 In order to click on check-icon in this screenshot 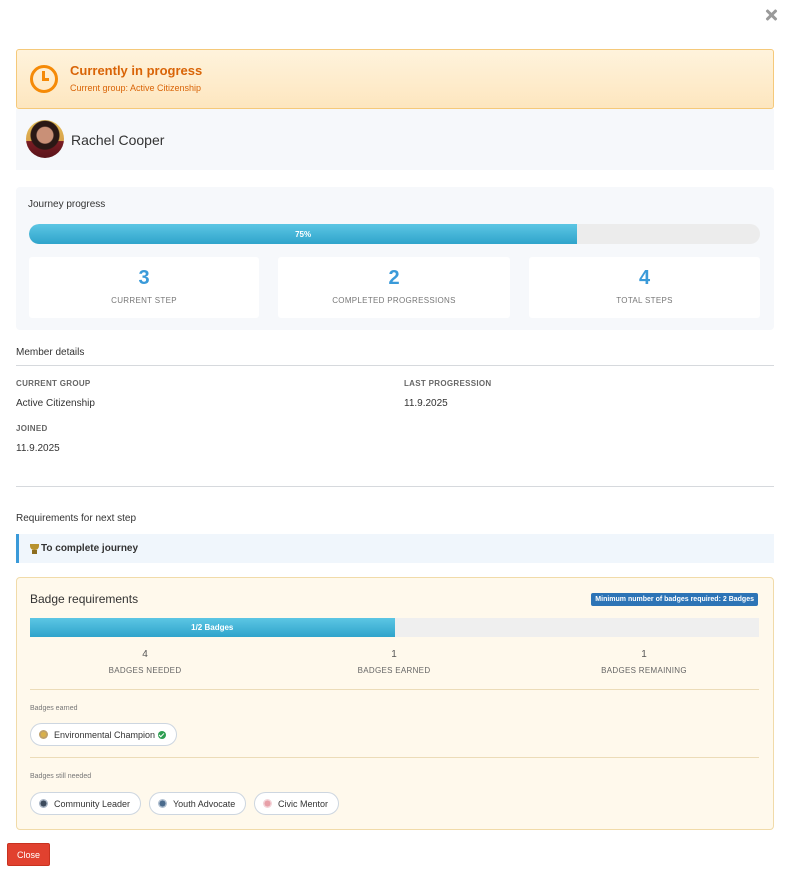, I will do `click(162, 734)`.